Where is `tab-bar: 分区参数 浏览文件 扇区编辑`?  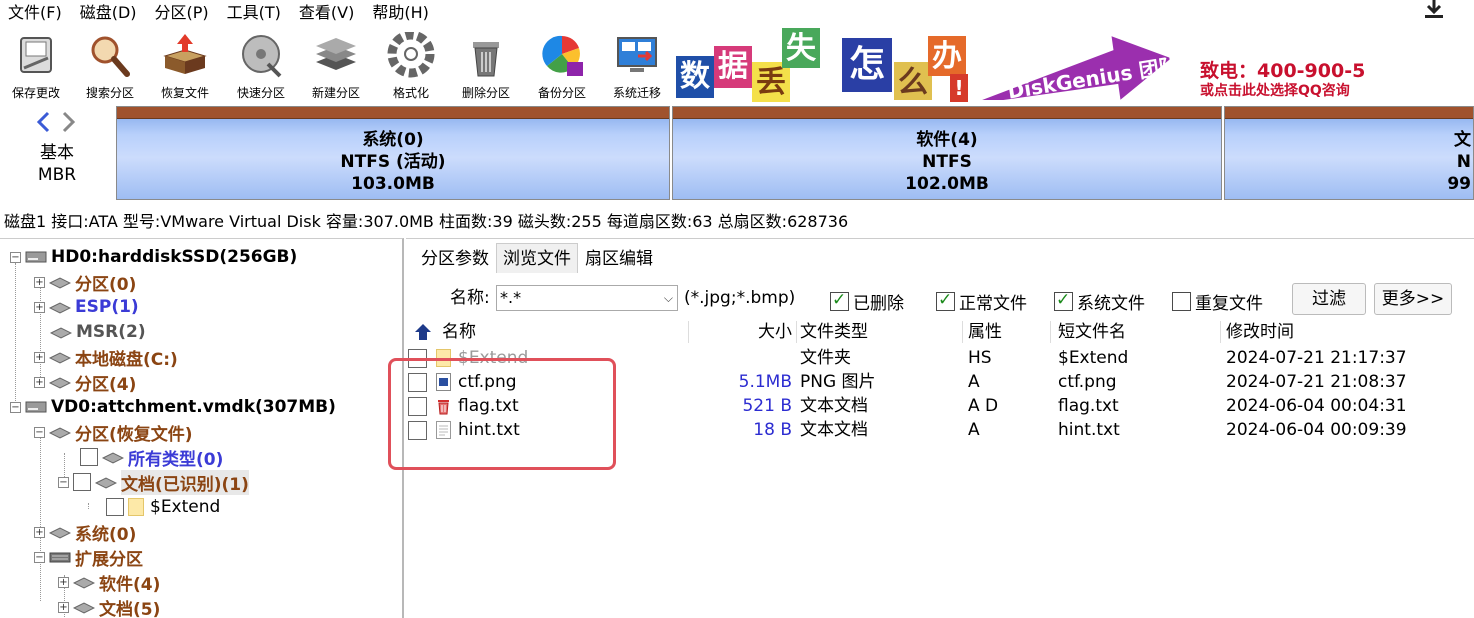 tab-bar: 分区参数 浏览文件 扇区编辑 is located at coordinates (537, 258).